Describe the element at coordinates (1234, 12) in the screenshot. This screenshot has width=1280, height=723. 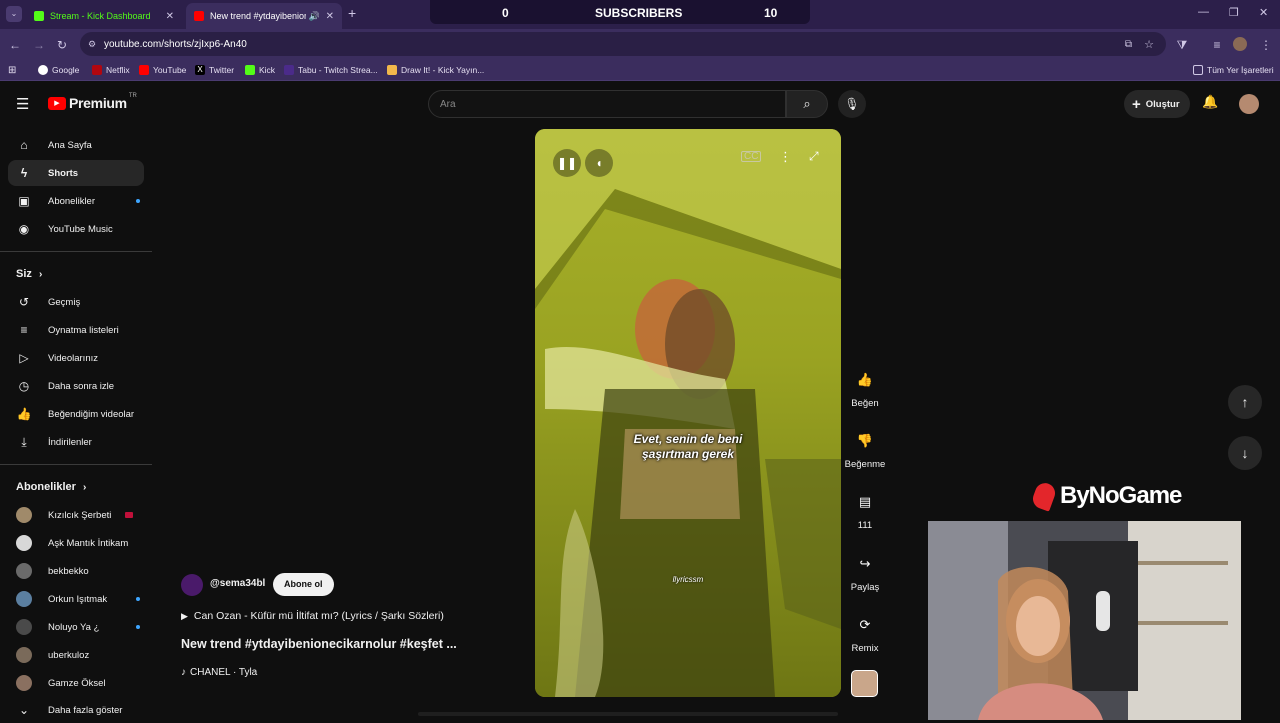
I see `maximize-icon: ❐` at that location.